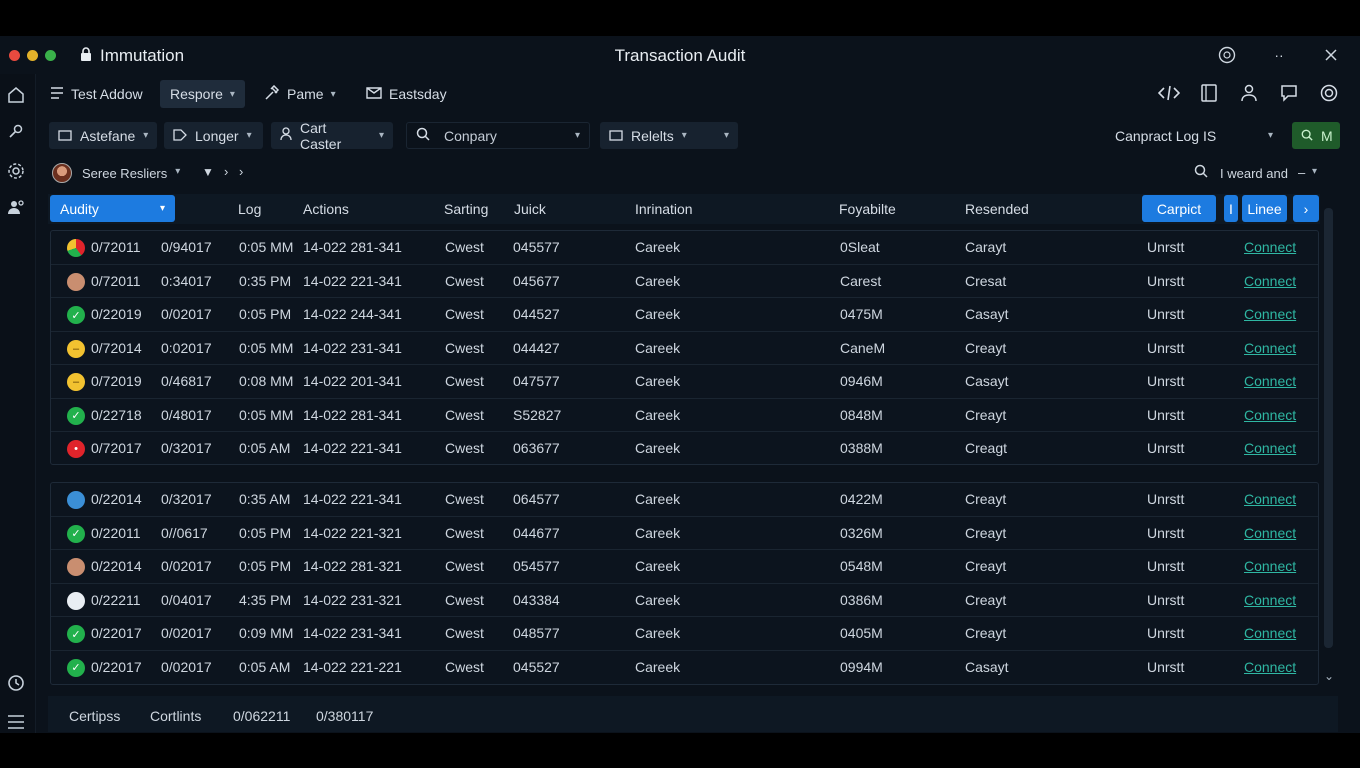 The height and width of the screenshot is (768, 1360). I want to click on cell-foyabilte: Carest, so click(861, 280).